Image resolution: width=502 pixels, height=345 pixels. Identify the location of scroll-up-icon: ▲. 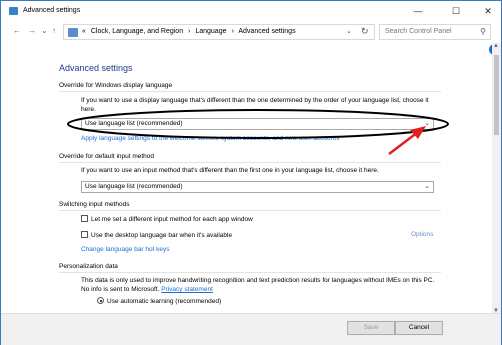
(496, 46).